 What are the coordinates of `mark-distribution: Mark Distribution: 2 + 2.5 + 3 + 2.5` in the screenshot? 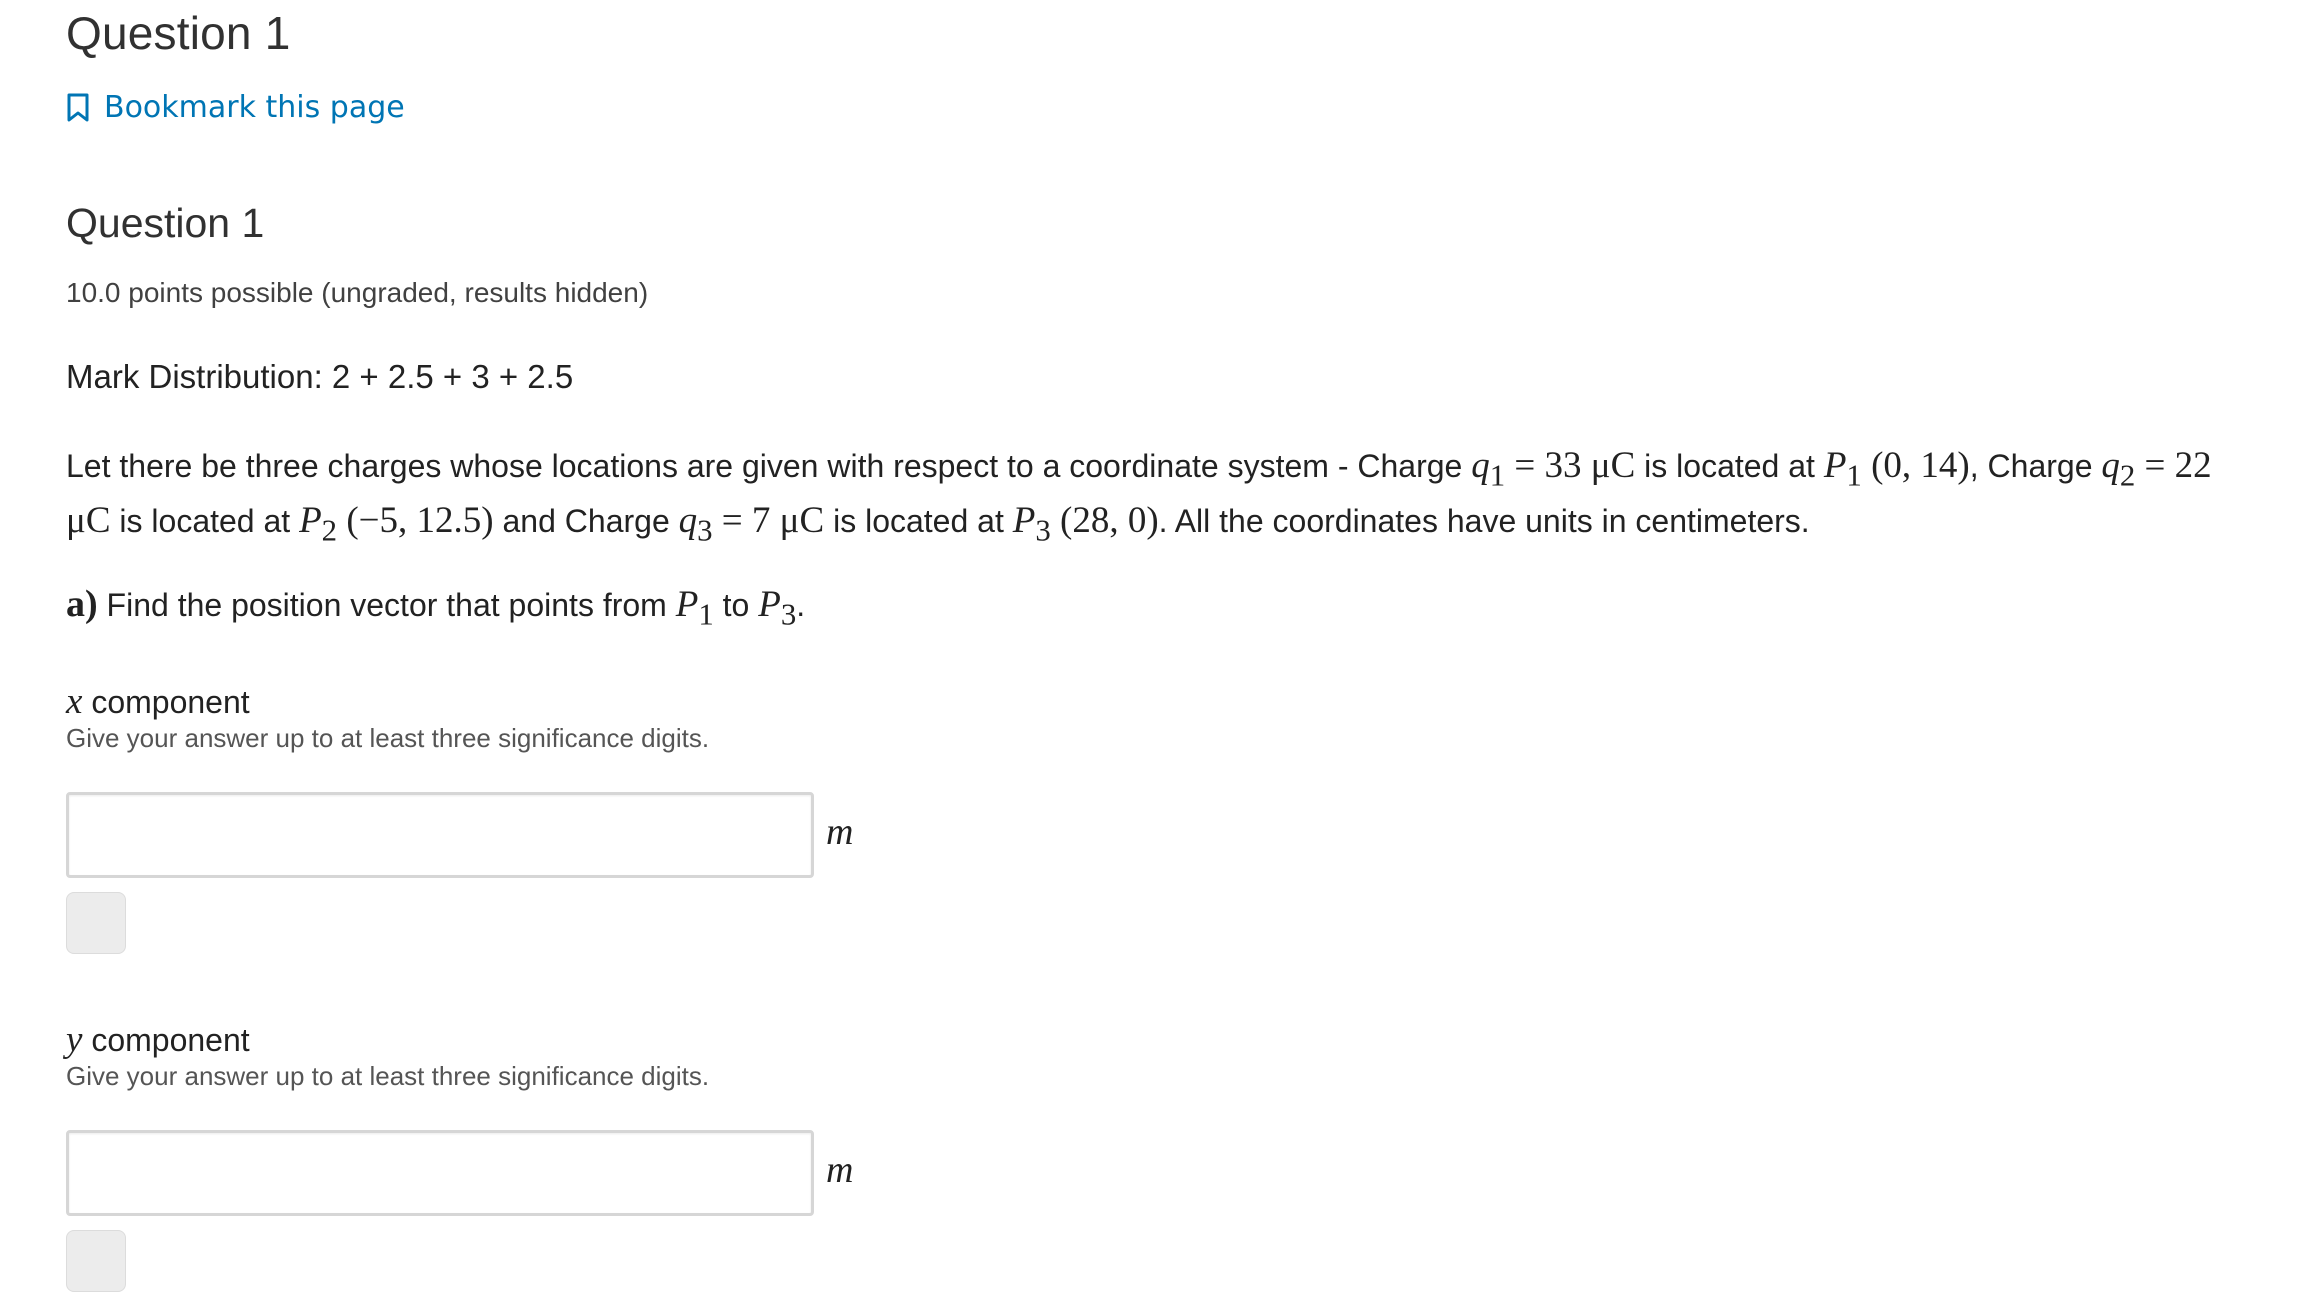 It's located at (320, 376).